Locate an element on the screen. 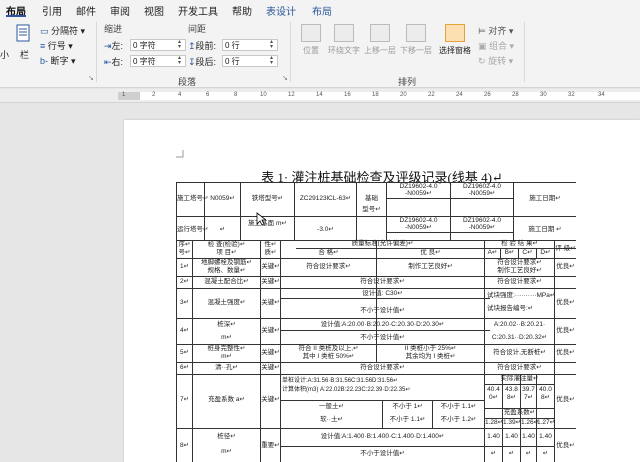 The image size is (640, 462). standard-cell: 符合 II 类桩及以上,↵ is located at coordinates (328, 349).